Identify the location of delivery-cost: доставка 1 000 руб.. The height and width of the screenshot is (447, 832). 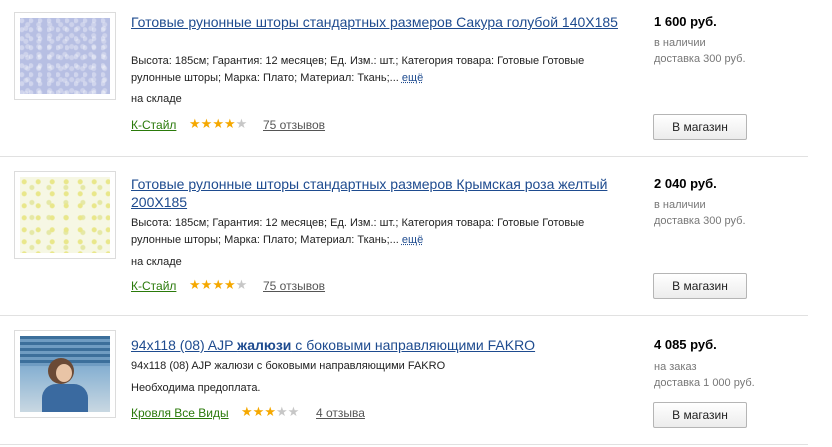
(704, 383).